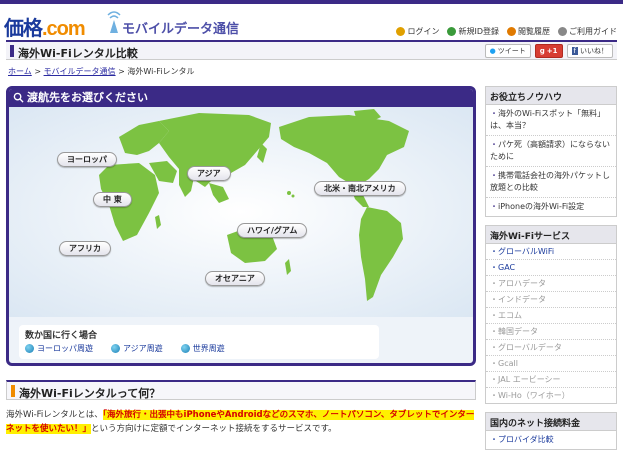  What do you see at coordinates (241, 98) in the screenshot?
I see `map-heading: 渡航先をお選びください` at bounding box center [241, 98].